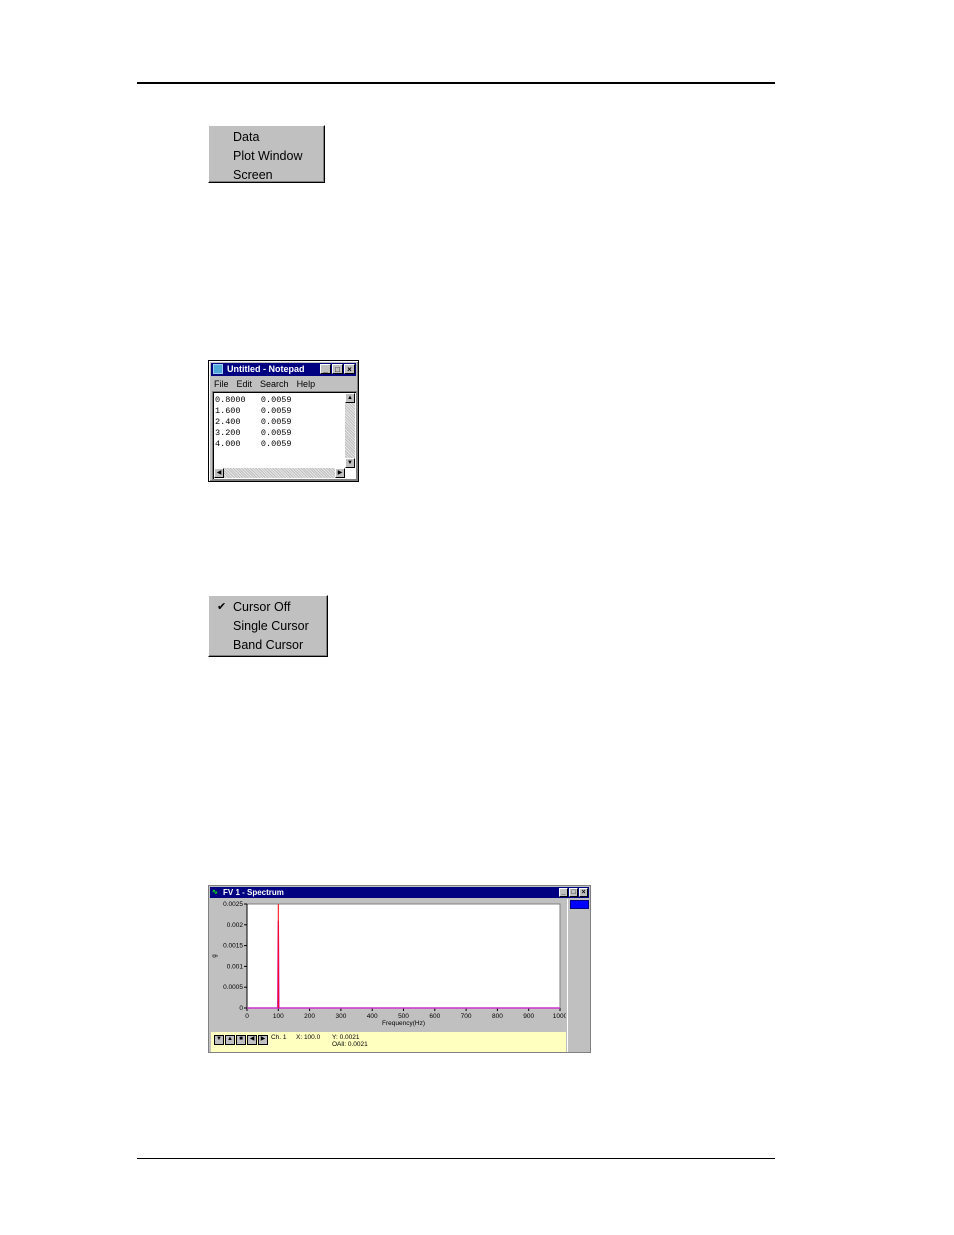  What do you see at coordinates (308, 1037) in the screenshot?
I see `status-x: X: 100.0` at bounding box center [308, 1037].